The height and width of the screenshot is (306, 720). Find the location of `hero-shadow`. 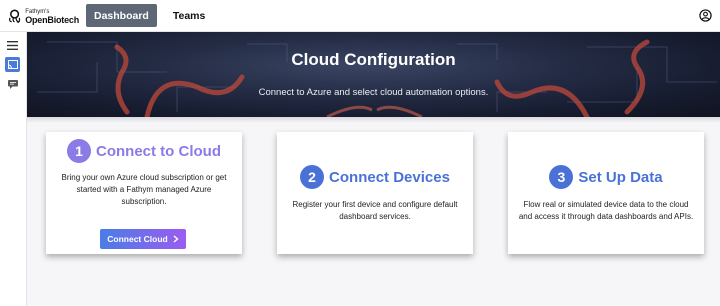

hero-shadow is located at coordinates (373, 120).